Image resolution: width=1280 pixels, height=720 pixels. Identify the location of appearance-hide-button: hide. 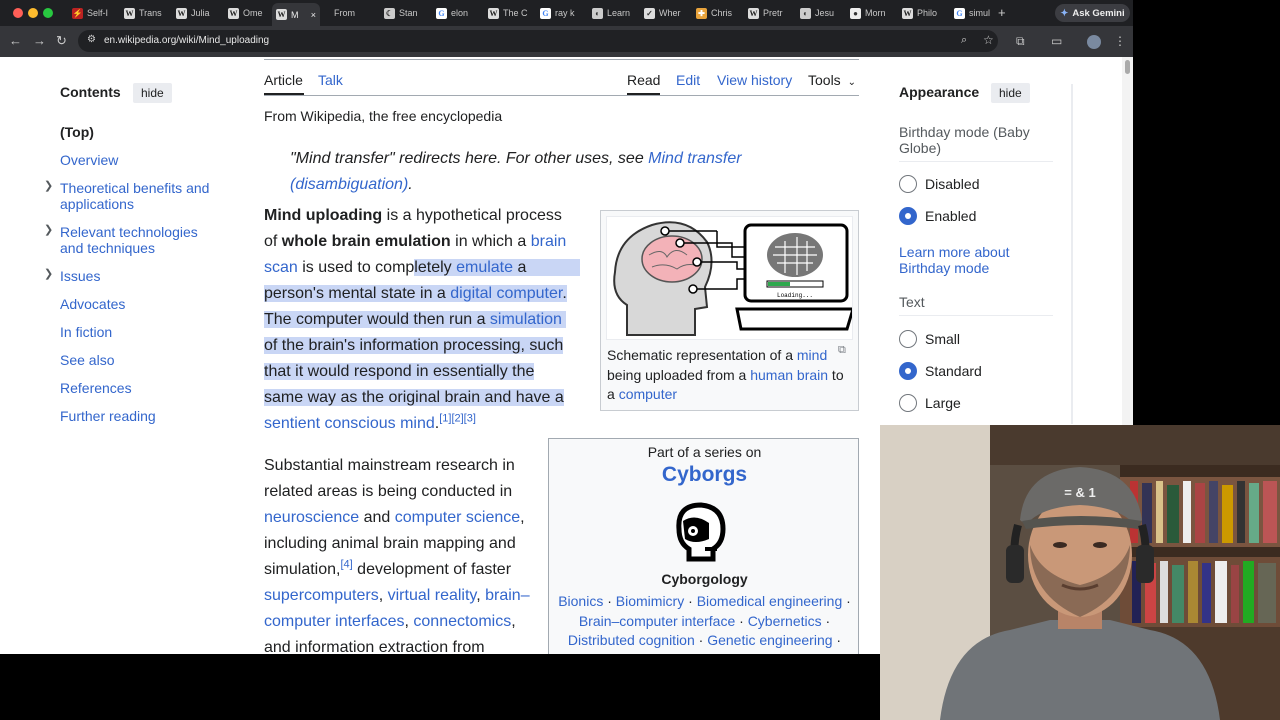
(1010, 93).